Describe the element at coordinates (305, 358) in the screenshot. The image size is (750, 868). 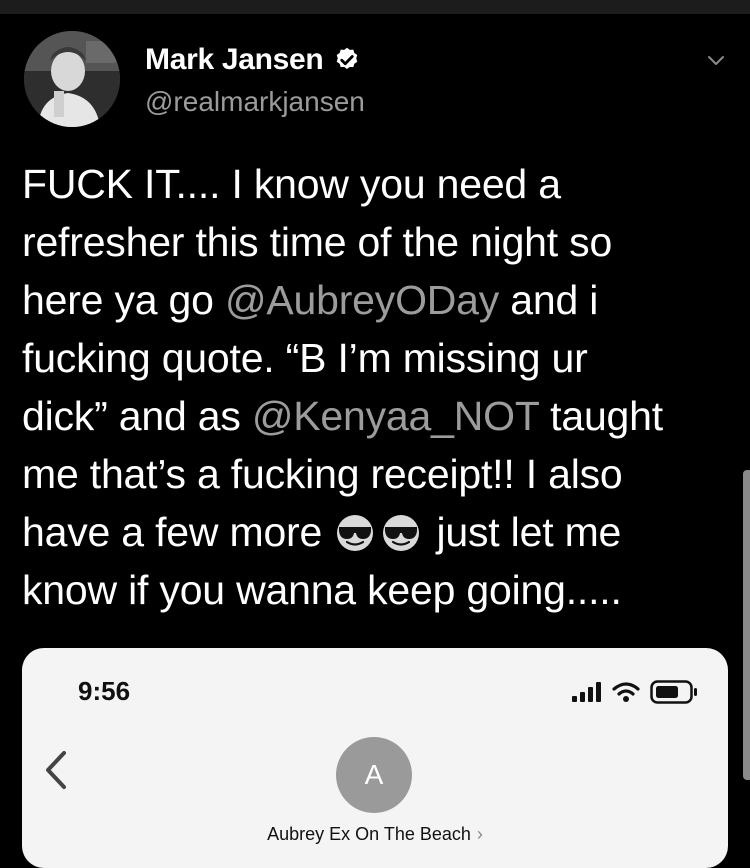
I see `tweet-line: fucking quote. “B I’m missing ur` at that location.